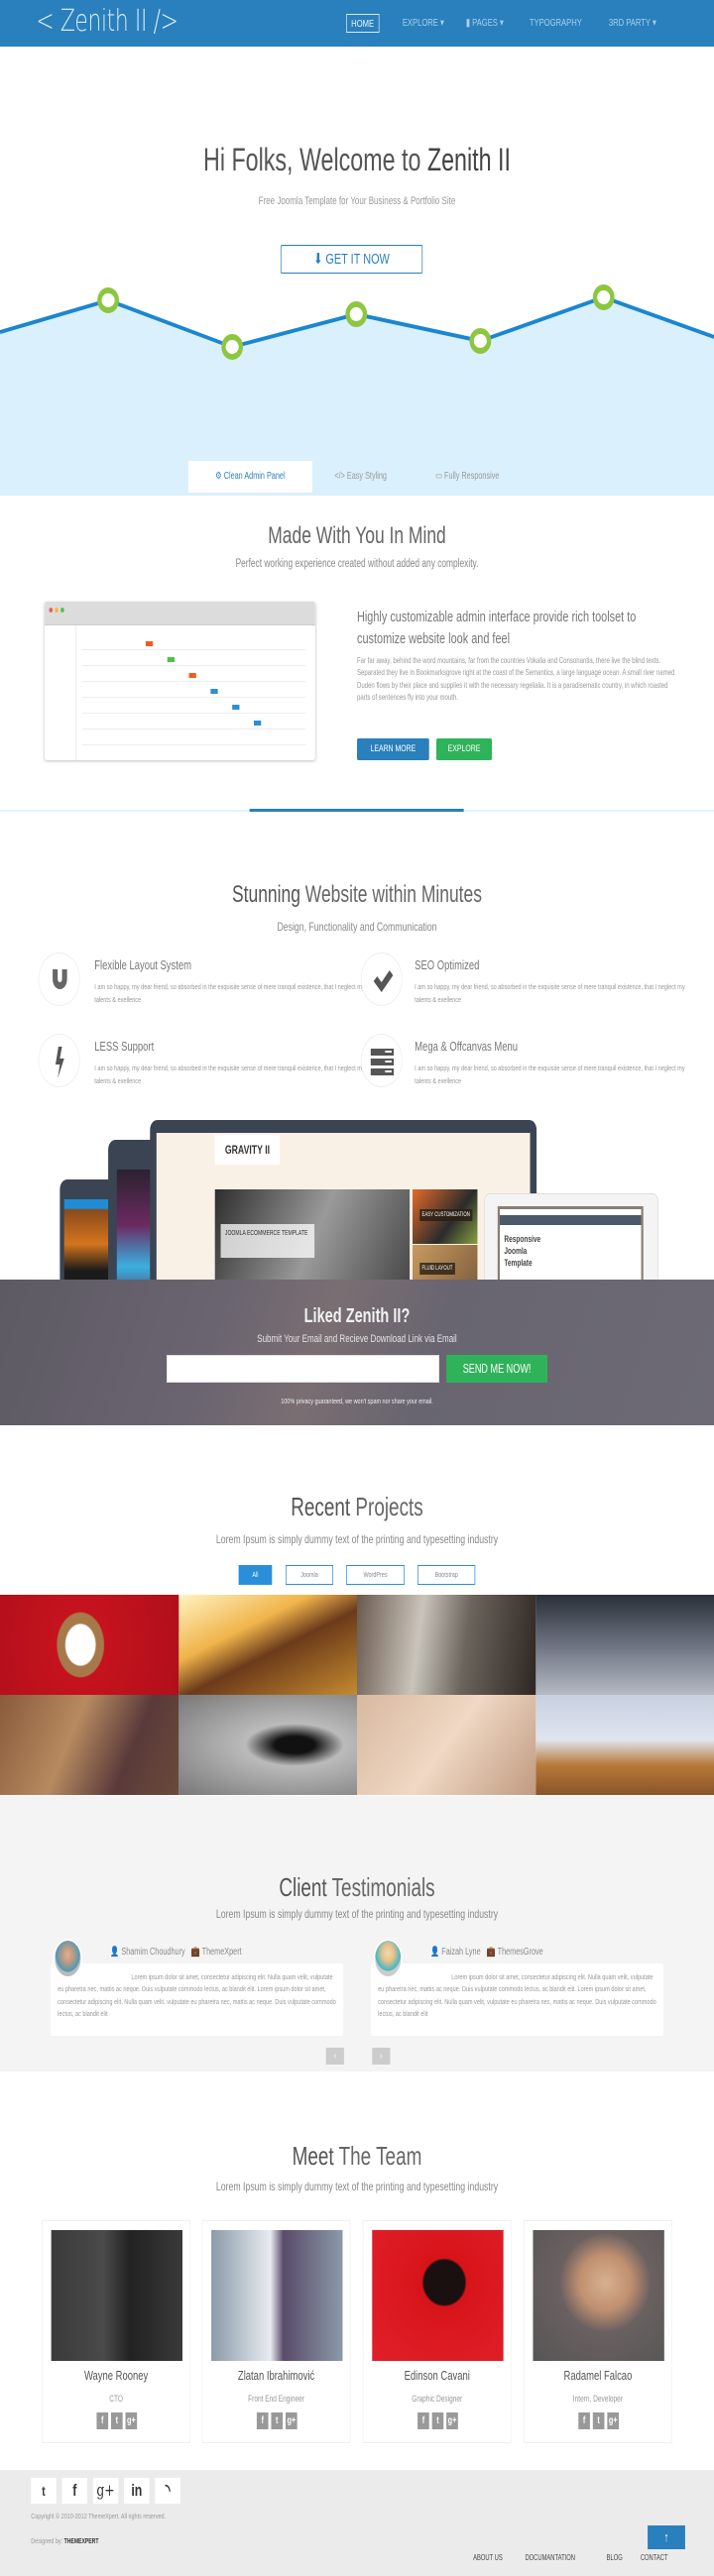  What do you see at coordinates (107, 21) in the screenshot?
I see `logo: < Zenith II />` at bounding box center [107, 21].